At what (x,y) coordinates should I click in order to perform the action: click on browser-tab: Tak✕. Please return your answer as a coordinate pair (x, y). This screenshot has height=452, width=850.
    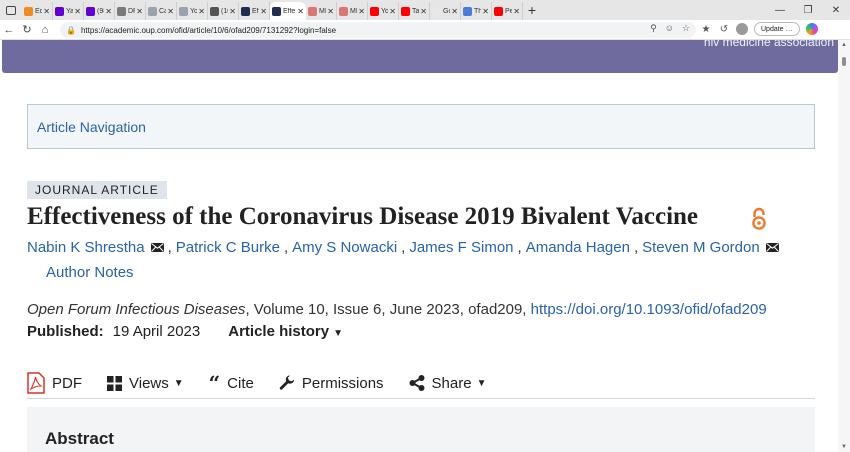
    Looking at the image, I should click on (414, 11).